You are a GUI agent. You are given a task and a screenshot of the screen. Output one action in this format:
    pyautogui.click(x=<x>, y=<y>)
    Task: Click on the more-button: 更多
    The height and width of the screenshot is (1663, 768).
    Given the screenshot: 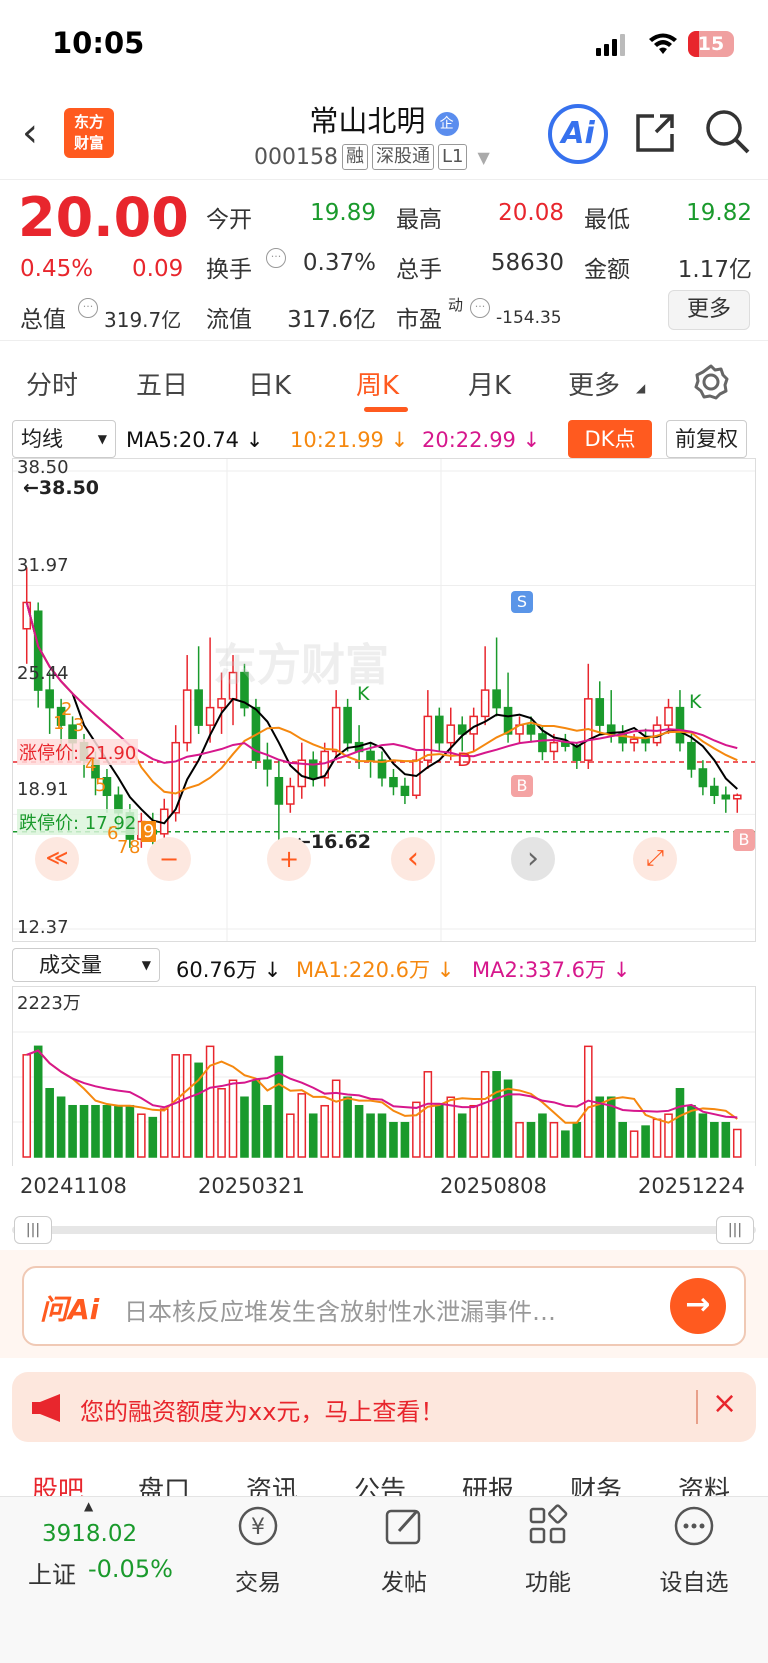 What is the action you would take?
    pyautogui.click(x=709, y=310)
    